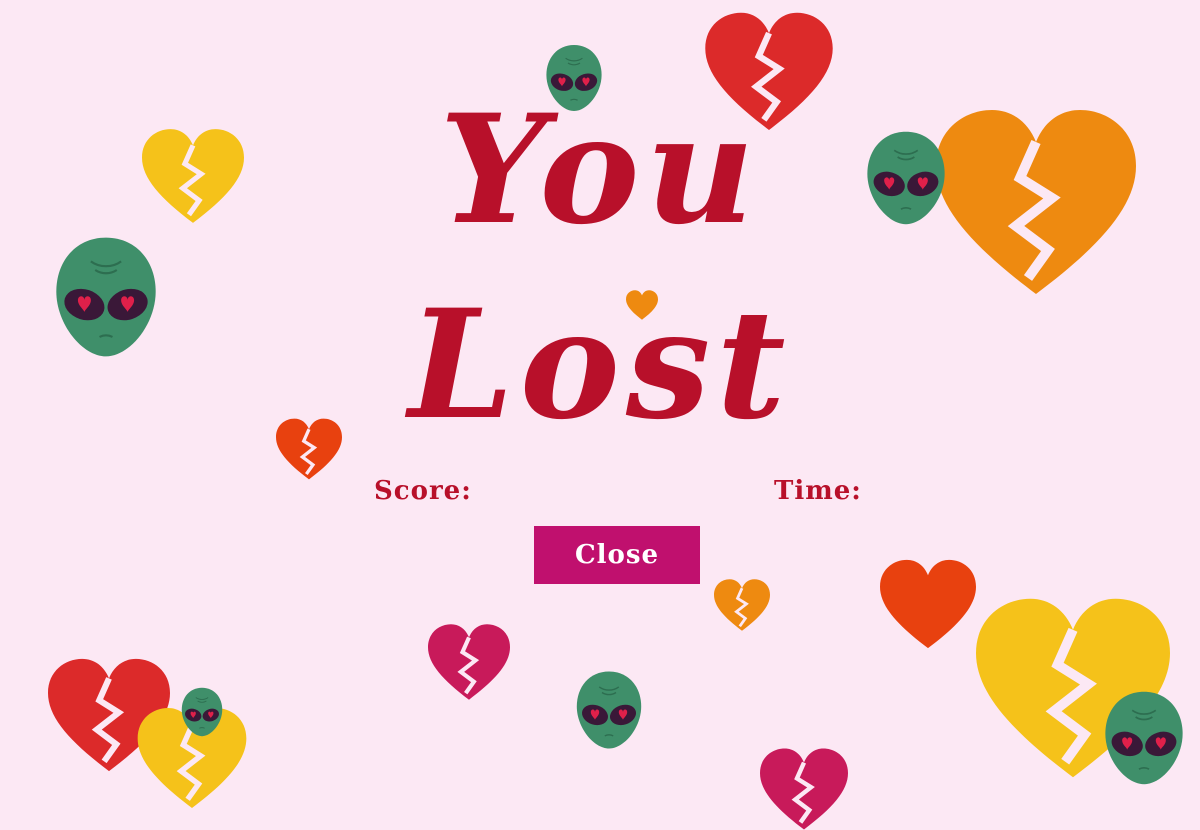 The width and height of the screenshot is (1200, 830). Describe the element at coordinates (423, 491) in the screenshot. I see `score-label: Score:` at that location.